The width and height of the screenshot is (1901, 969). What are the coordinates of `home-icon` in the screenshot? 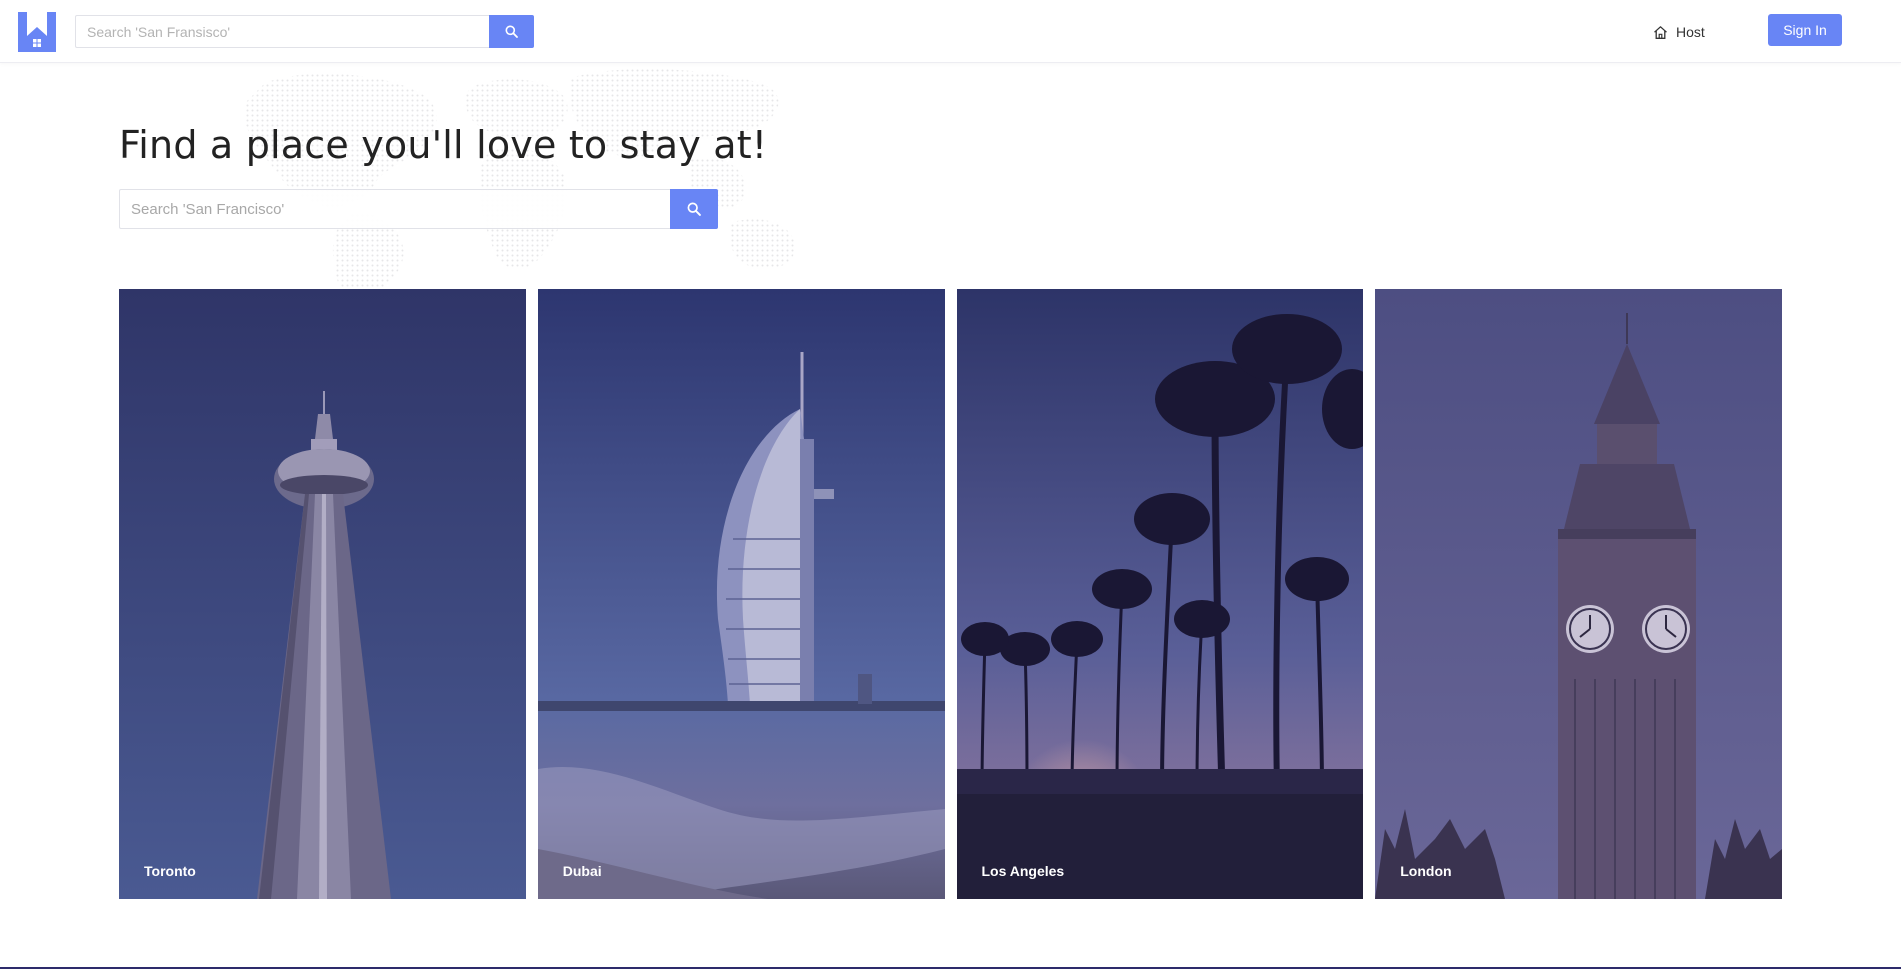 It's located at (1660, 32).